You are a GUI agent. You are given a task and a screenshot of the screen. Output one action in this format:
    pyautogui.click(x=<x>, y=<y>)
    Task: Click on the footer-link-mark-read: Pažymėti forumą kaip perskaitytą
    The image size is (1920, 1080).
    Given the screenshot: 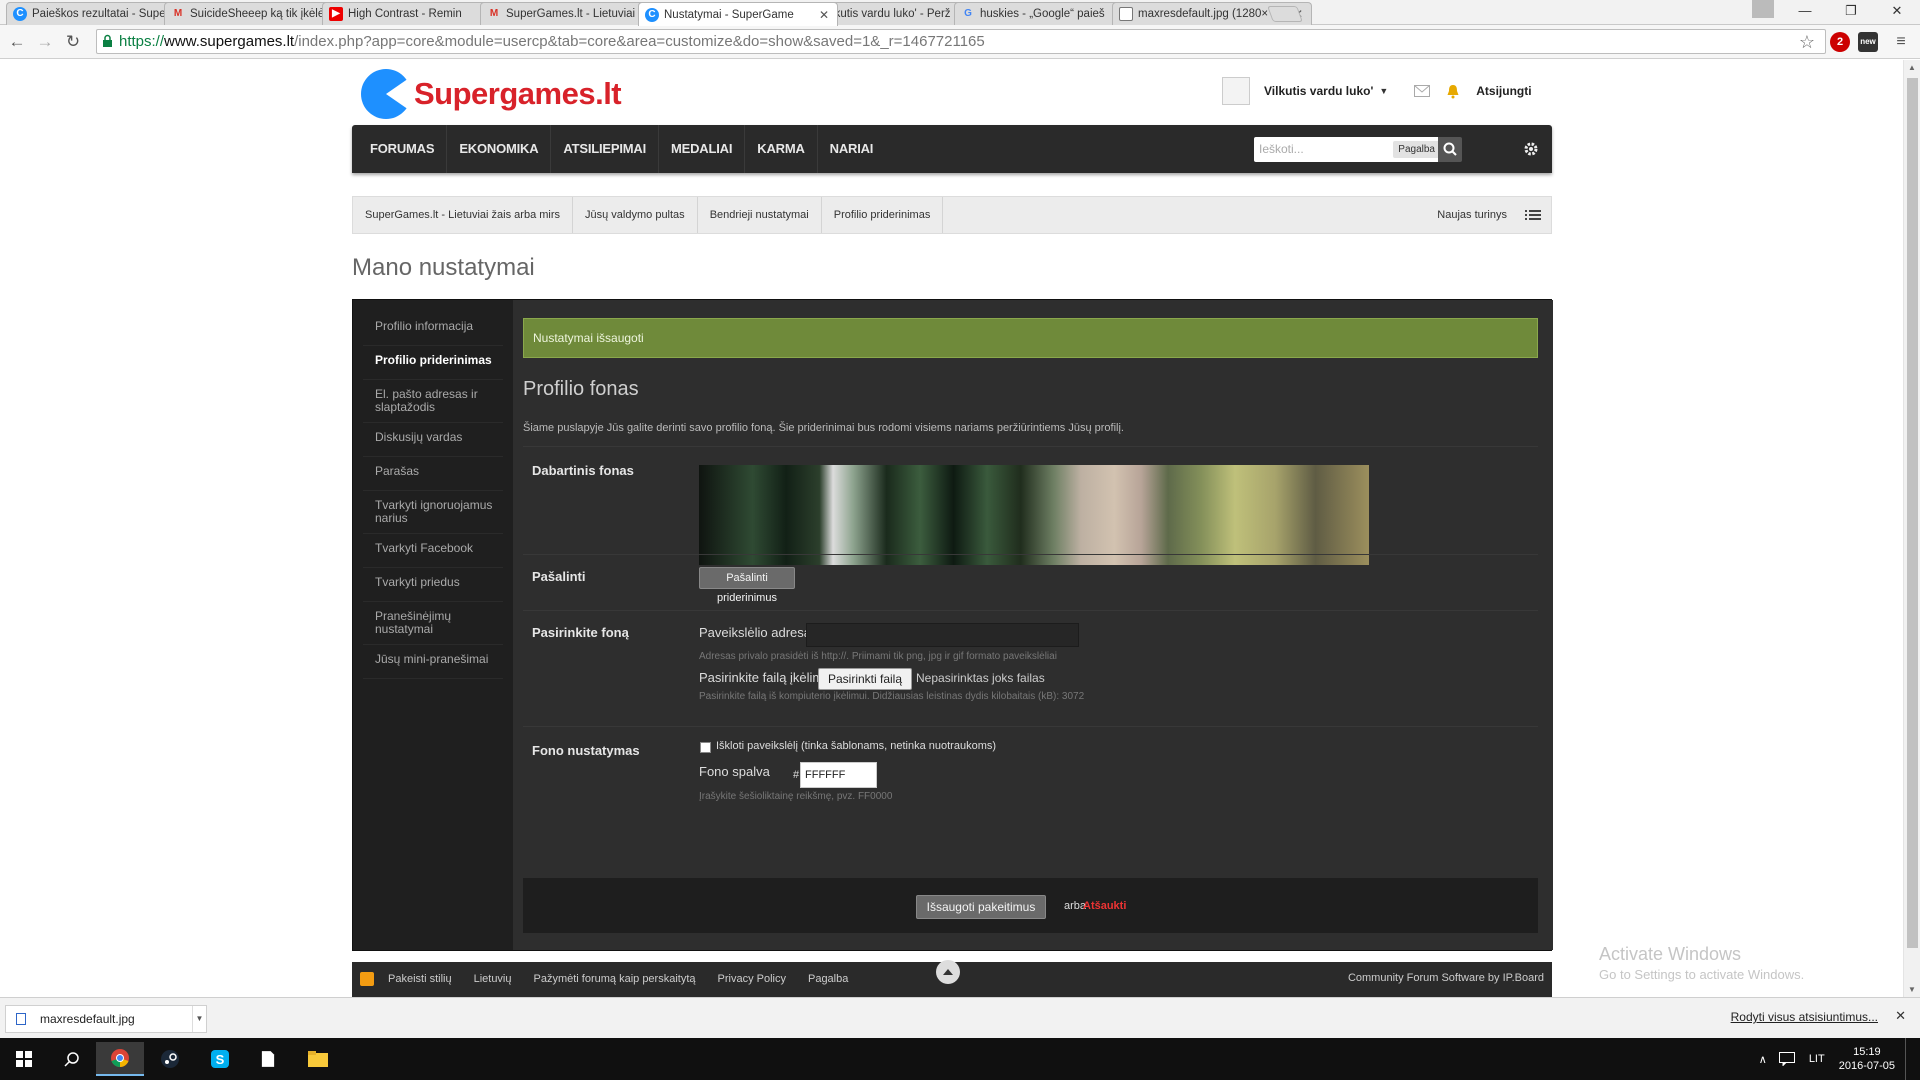 What is the action you would take?
    pyautogui.click(x=615, y=979)
    